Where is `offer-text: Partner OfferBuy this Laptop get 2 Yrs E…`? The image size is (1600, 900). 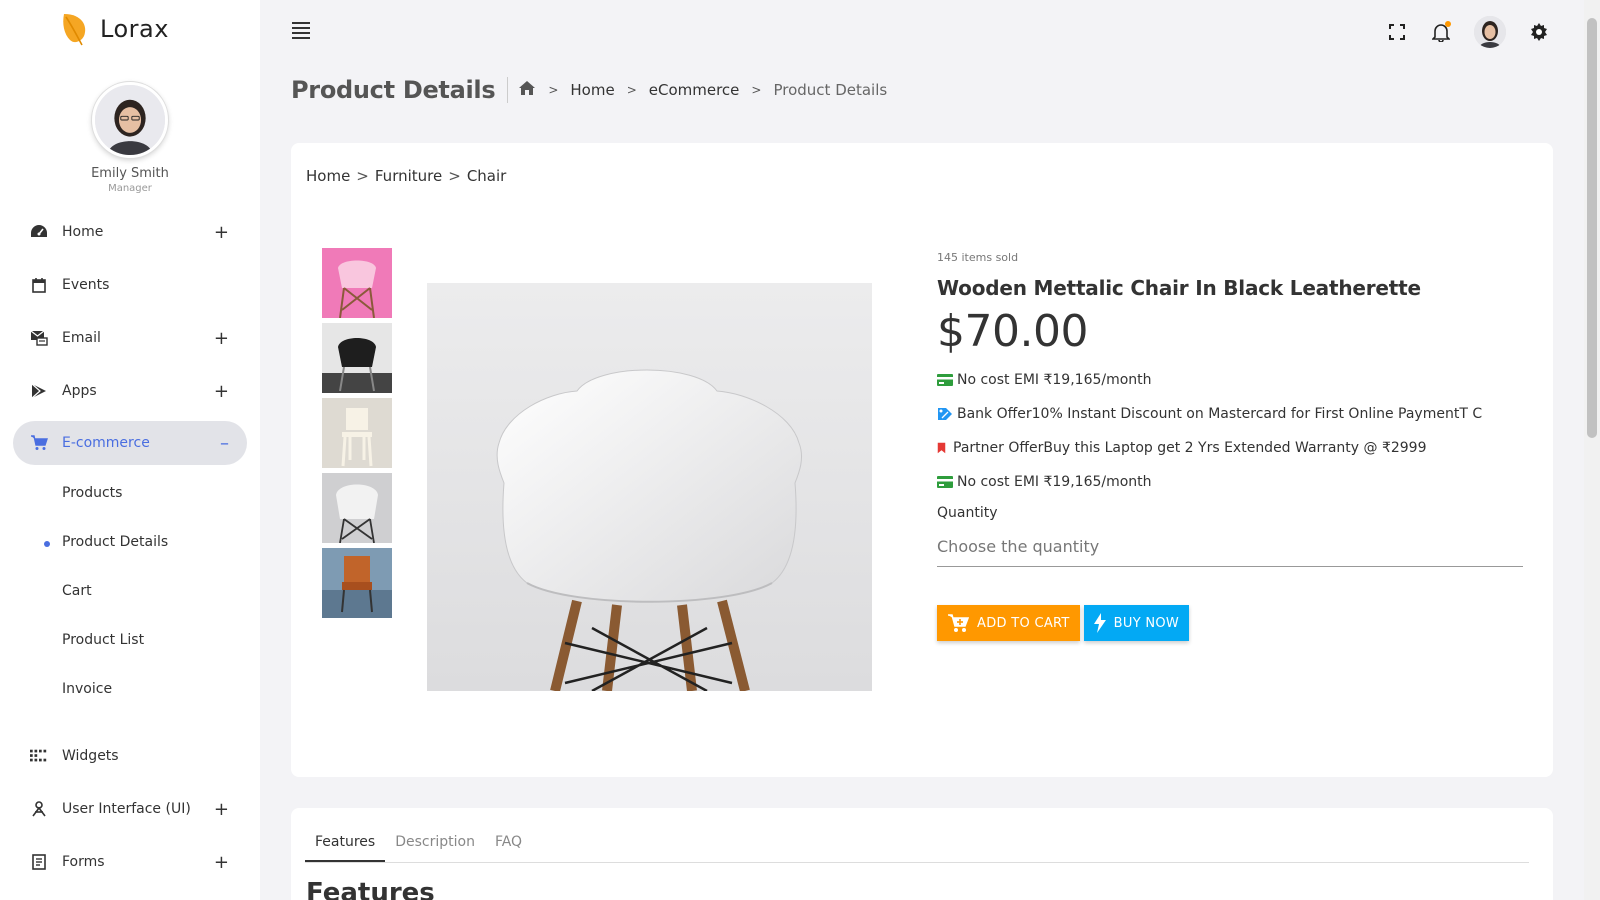 offer-text: Partner OfferBuy this Laptop get 2 Yrs E… is located at coordinates (1190, 448).